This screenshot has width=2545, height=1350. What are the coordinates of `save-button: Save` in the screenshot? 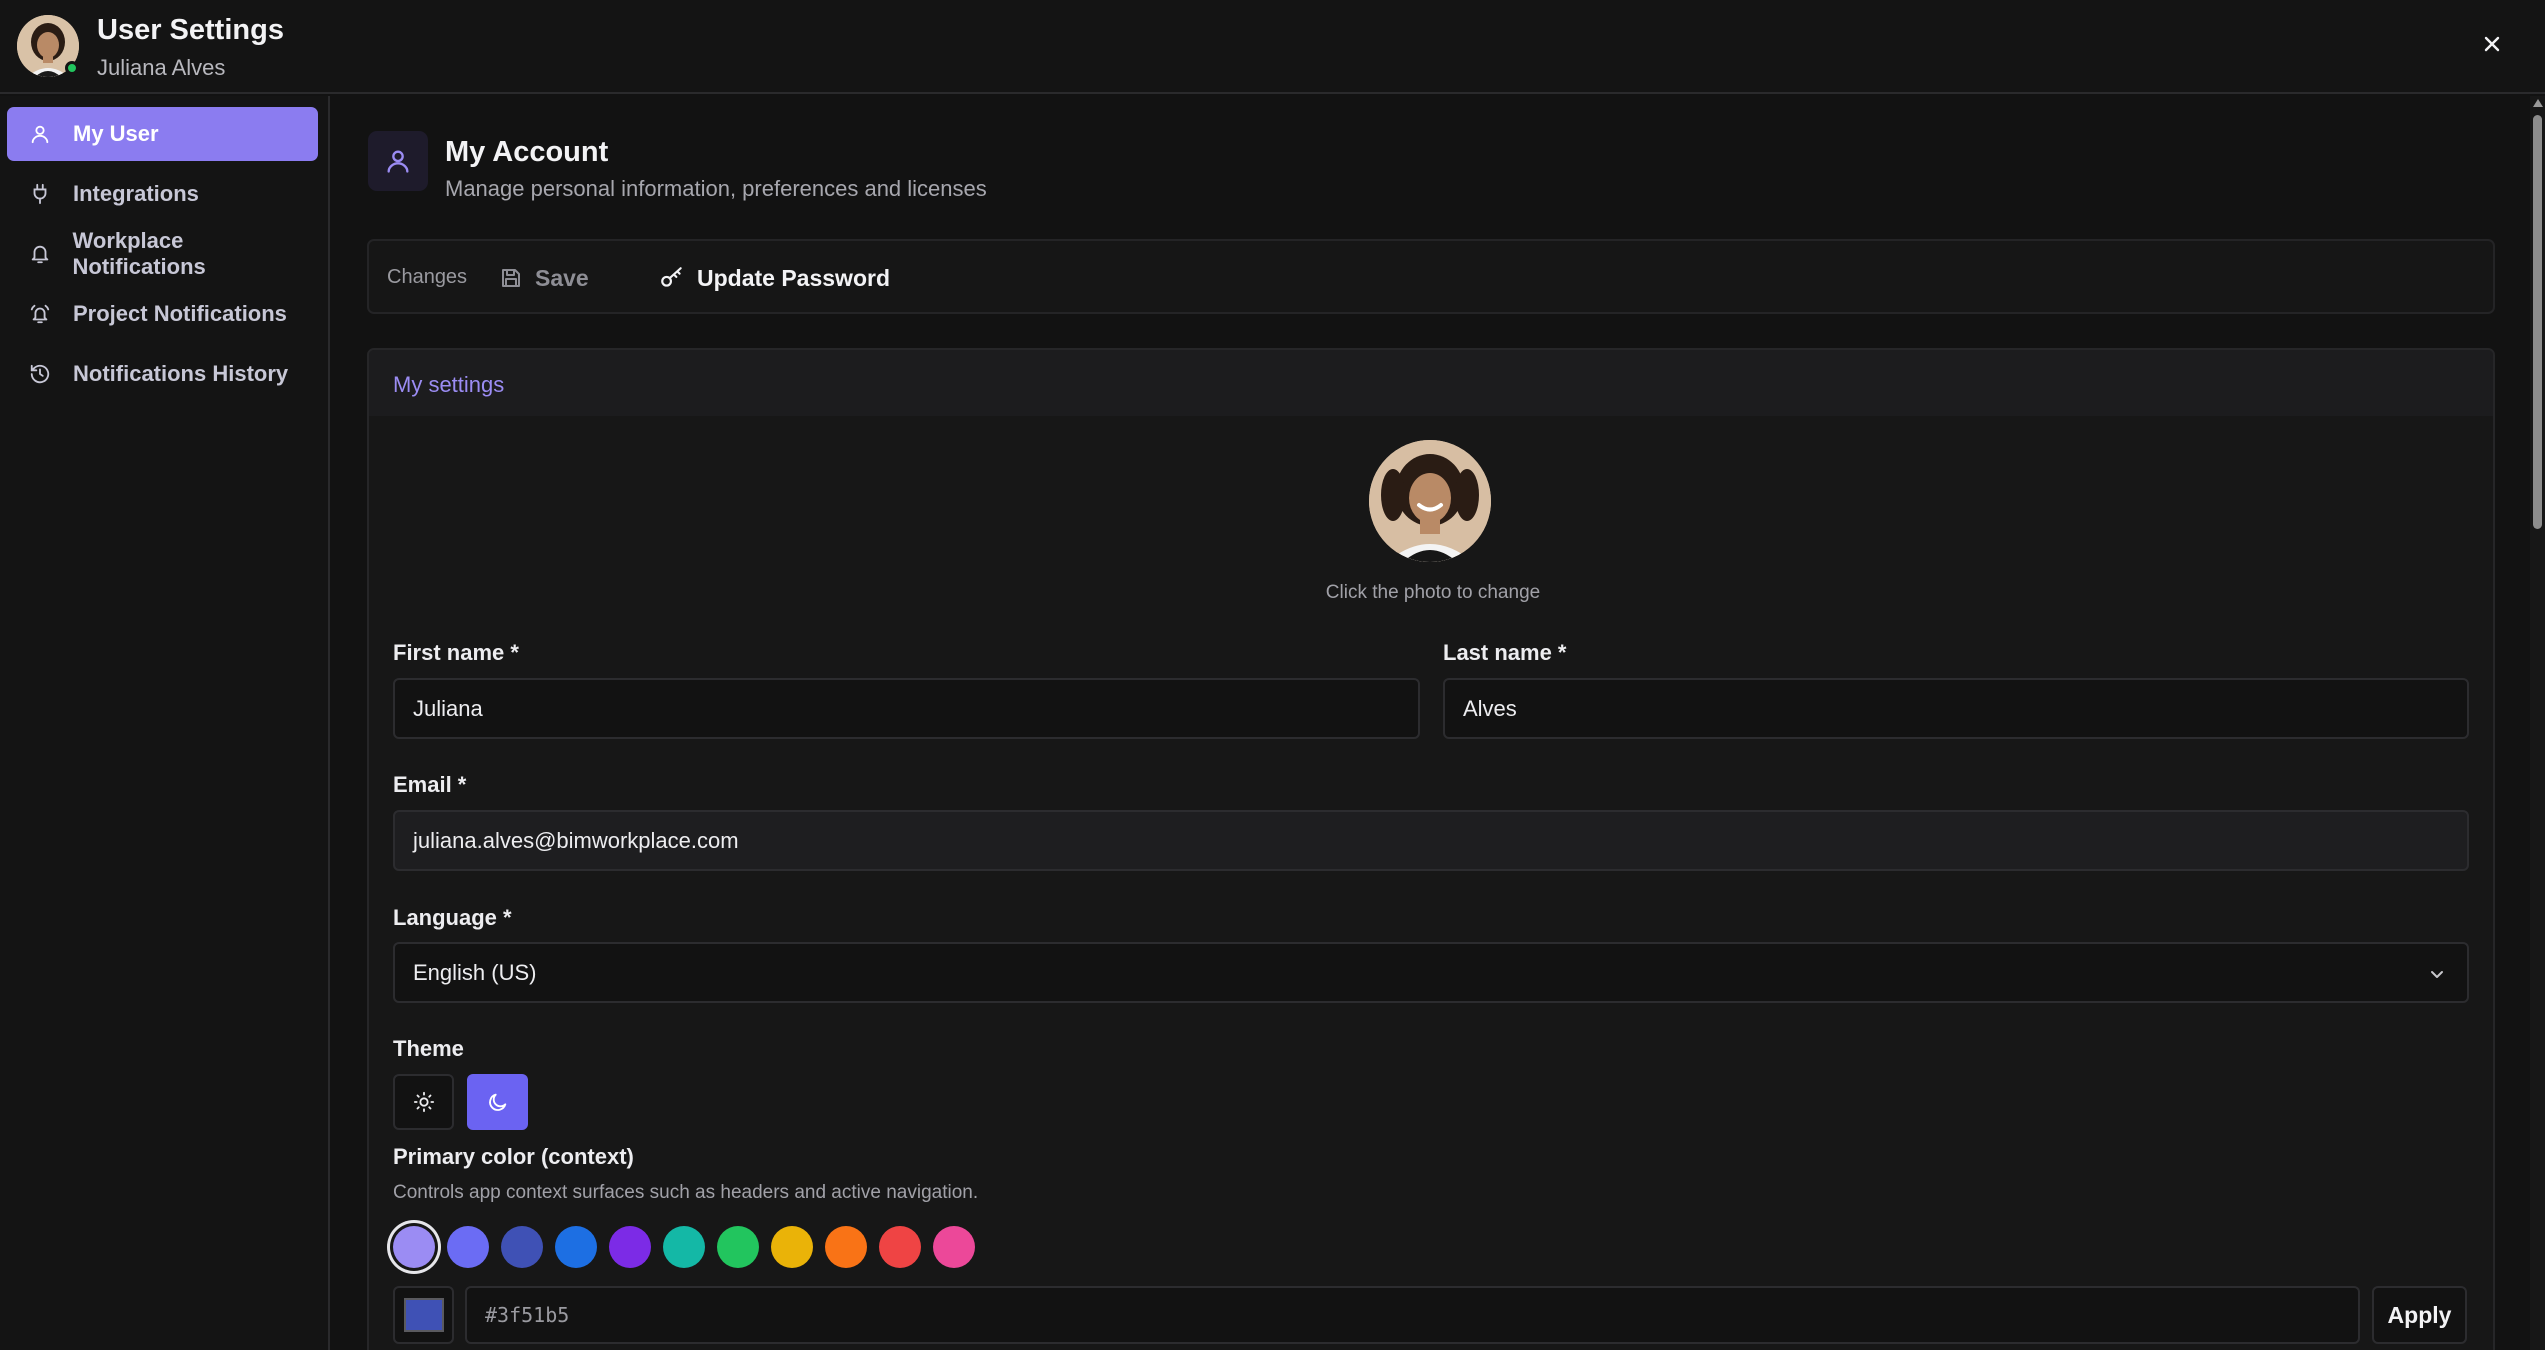 It's located at (544, 278).